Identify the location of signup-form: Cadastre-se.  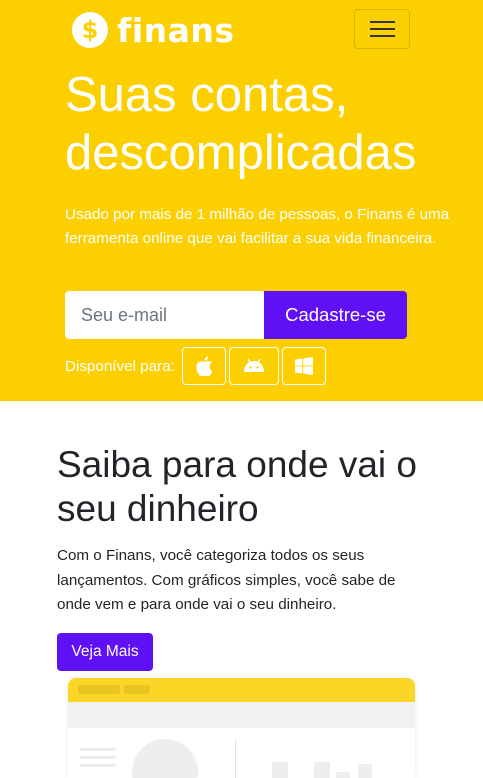
(236, 315).